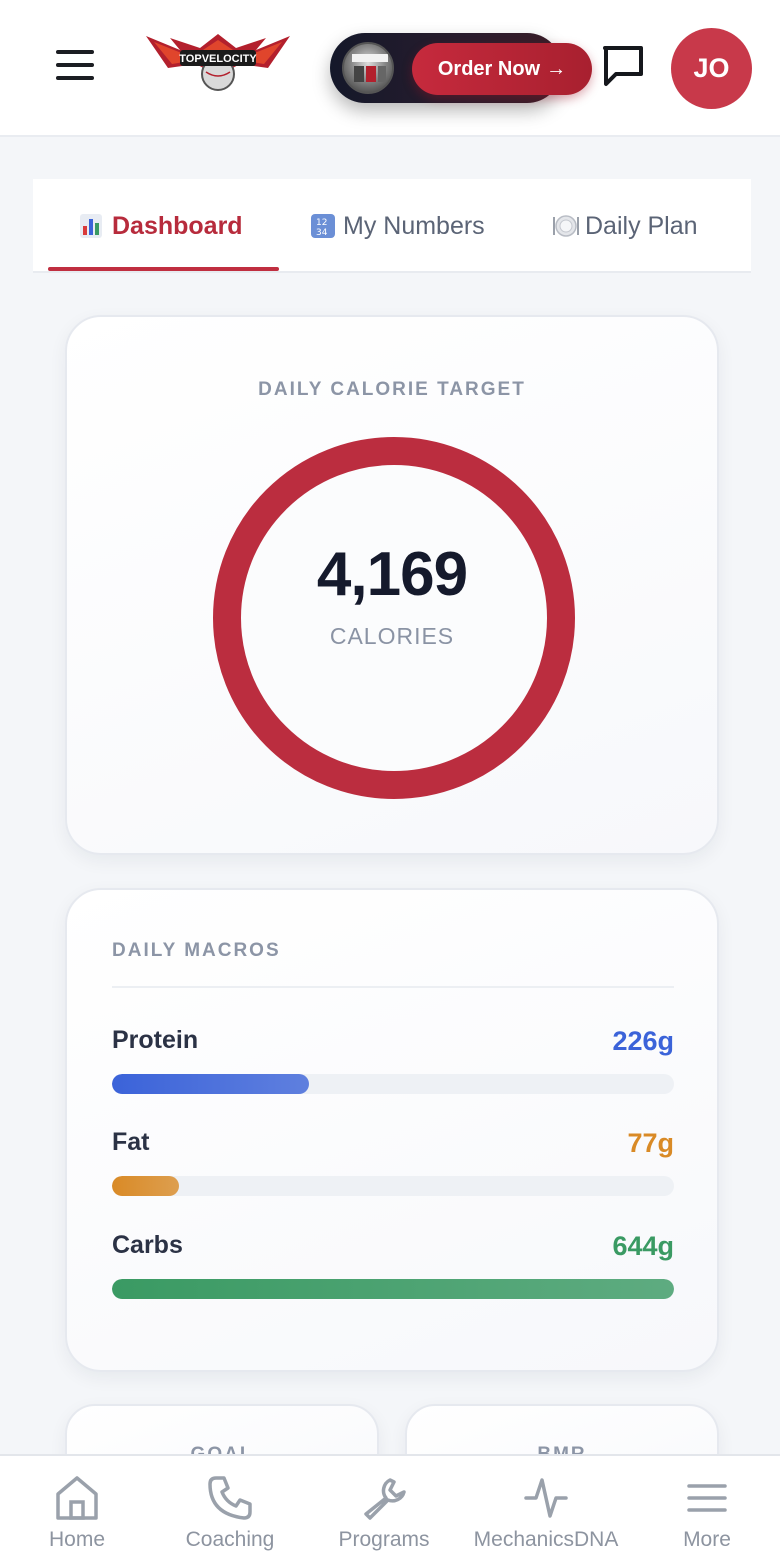 The width and height of the screenshot is (780, 1560). I want to click on numbers-icon: 12 34, so click(323, 226).